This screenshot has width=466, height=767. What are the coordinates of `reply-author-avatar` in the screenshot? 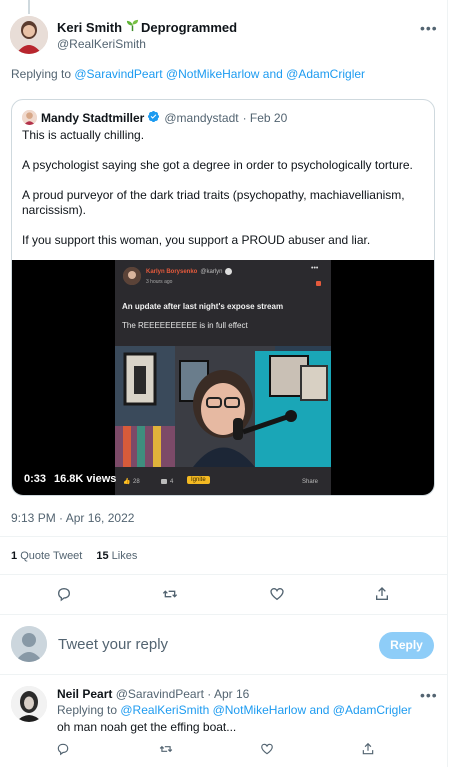 It's located at (29, 704).